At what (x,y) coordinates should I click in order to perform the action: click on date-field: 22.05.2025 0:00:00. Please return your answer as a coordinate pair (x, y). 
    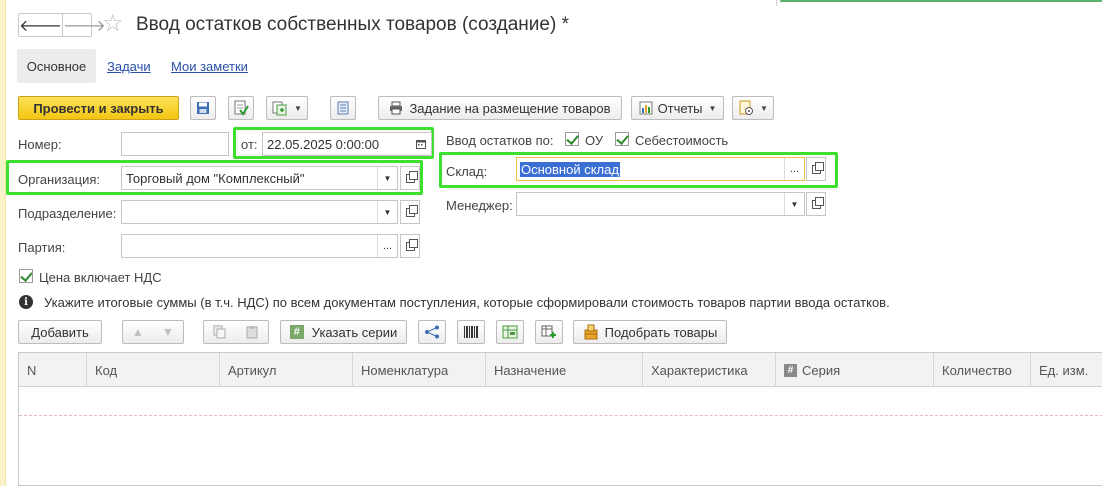
    Looking at the image, I should click on (347, 144).